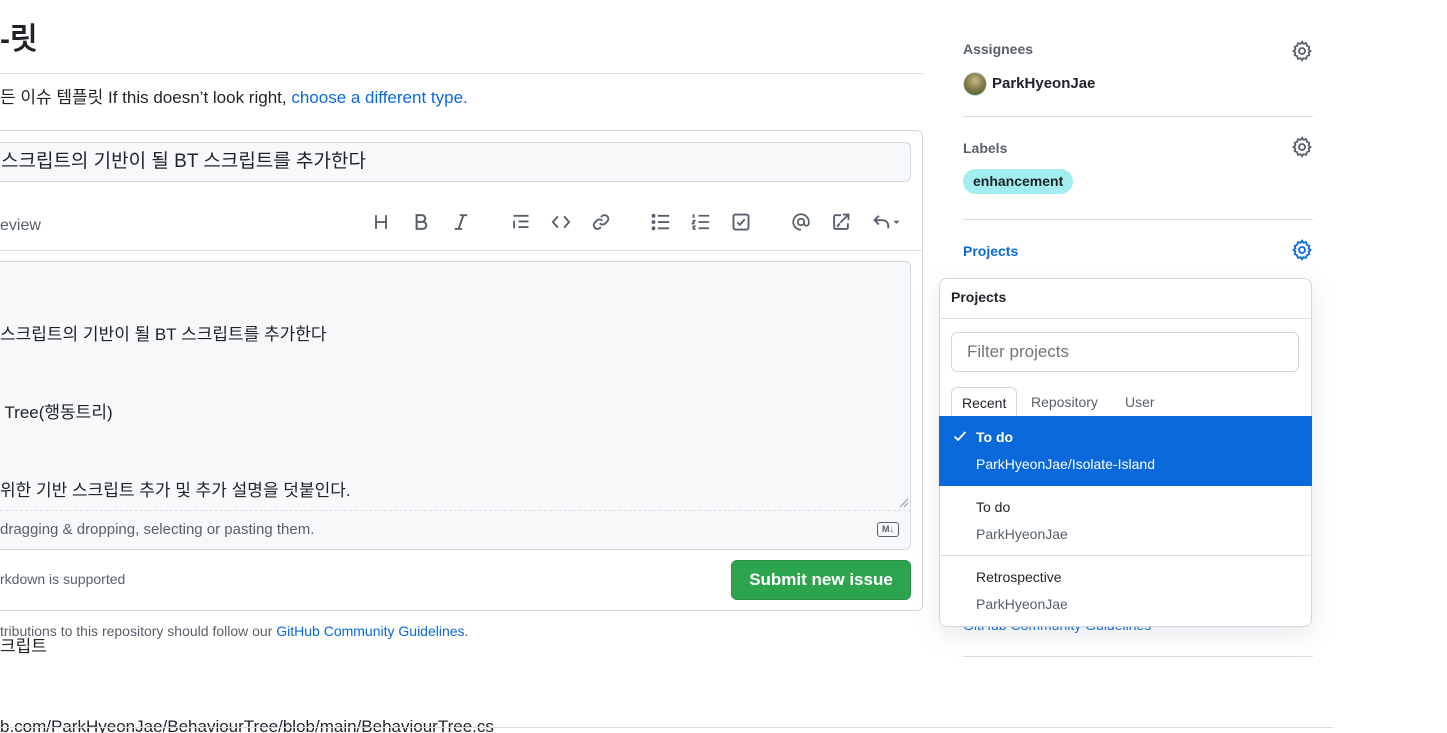 Image resolution: width=1447 pixels, height=733 pixels. What do you see at coordinates (1302, 147) in the screenshot?
I see `labels-gear-icon` at bounding box center [1302, 147].